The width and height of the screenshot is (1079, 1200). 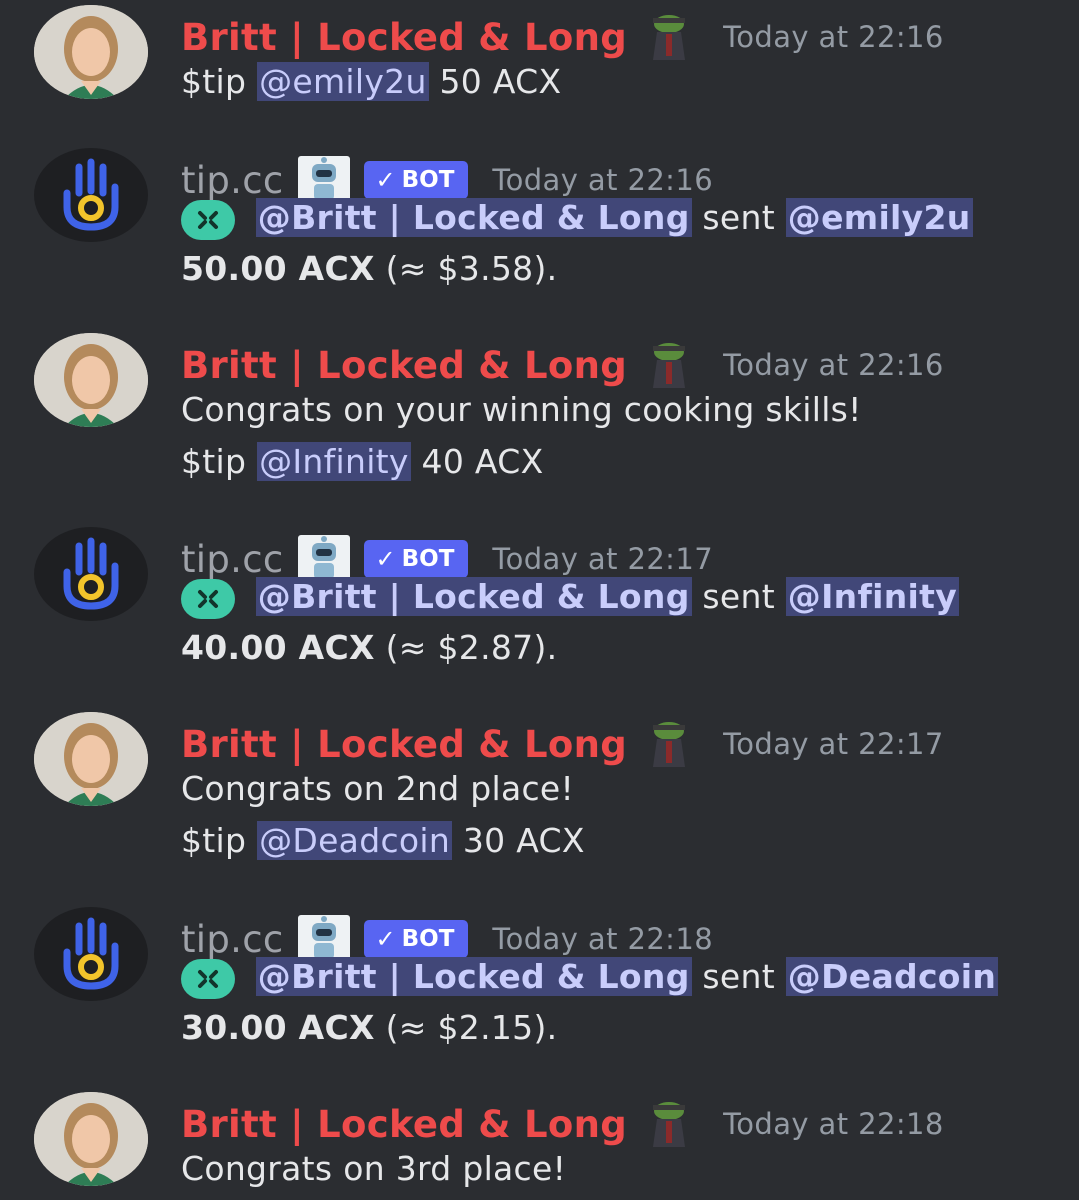 What do you see at coordinates (374, 1168) in the screenshot?
I see `message-content: Congrats on 3rd place!` at bounding box center [374, 1168].